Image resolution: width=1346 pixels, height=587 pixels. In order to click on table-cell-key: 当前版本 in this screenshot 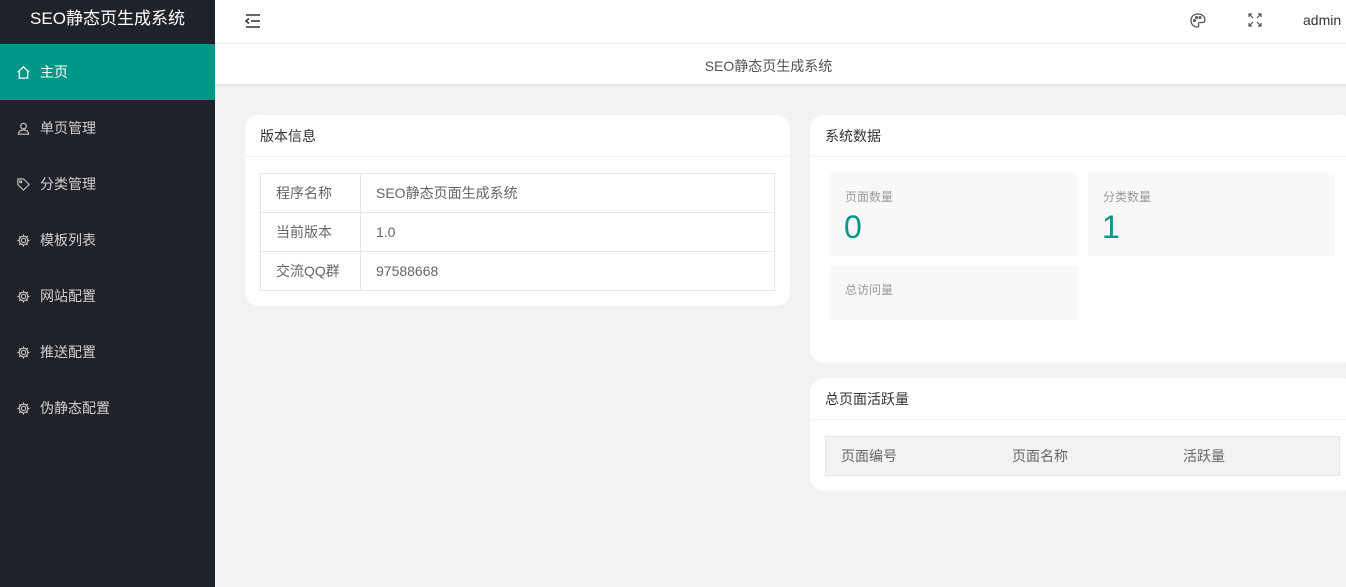, I will do `click(310, 232)`.